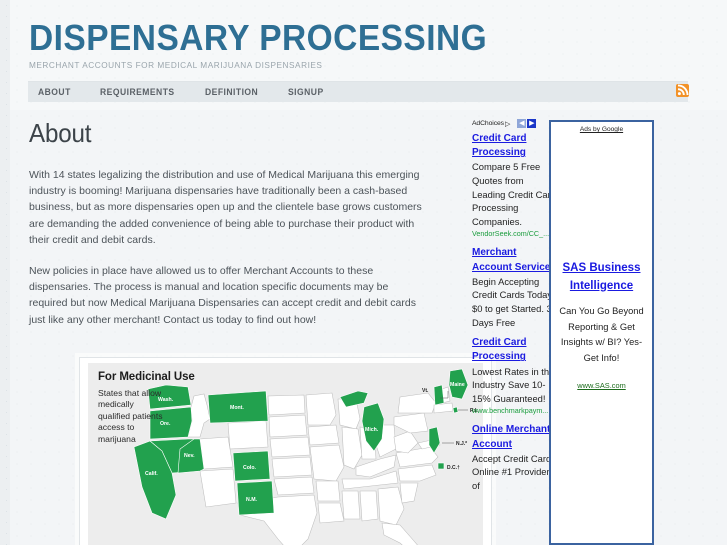  Describe the element at coordinates (425, 391) in the screenshot. I see `map-label-vt: Vt.` at that location.